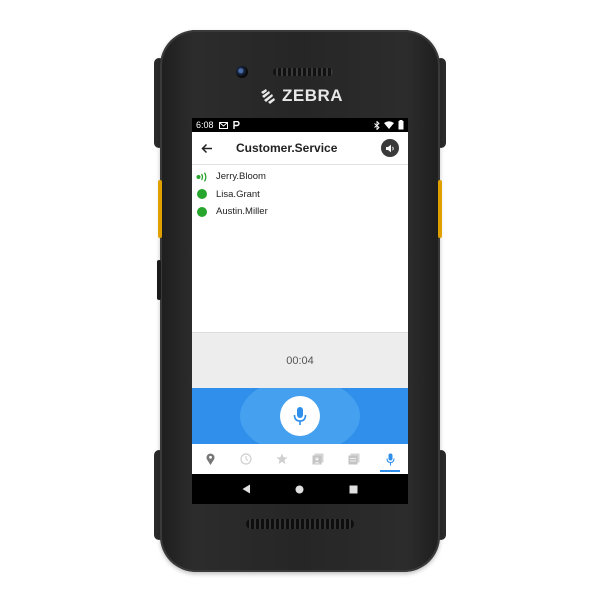 Image resolution: width=600 pixels, height=600 pixels. Describe the element at coordinates (242, 72) in the screenshot. I see `front-camera` at that location.